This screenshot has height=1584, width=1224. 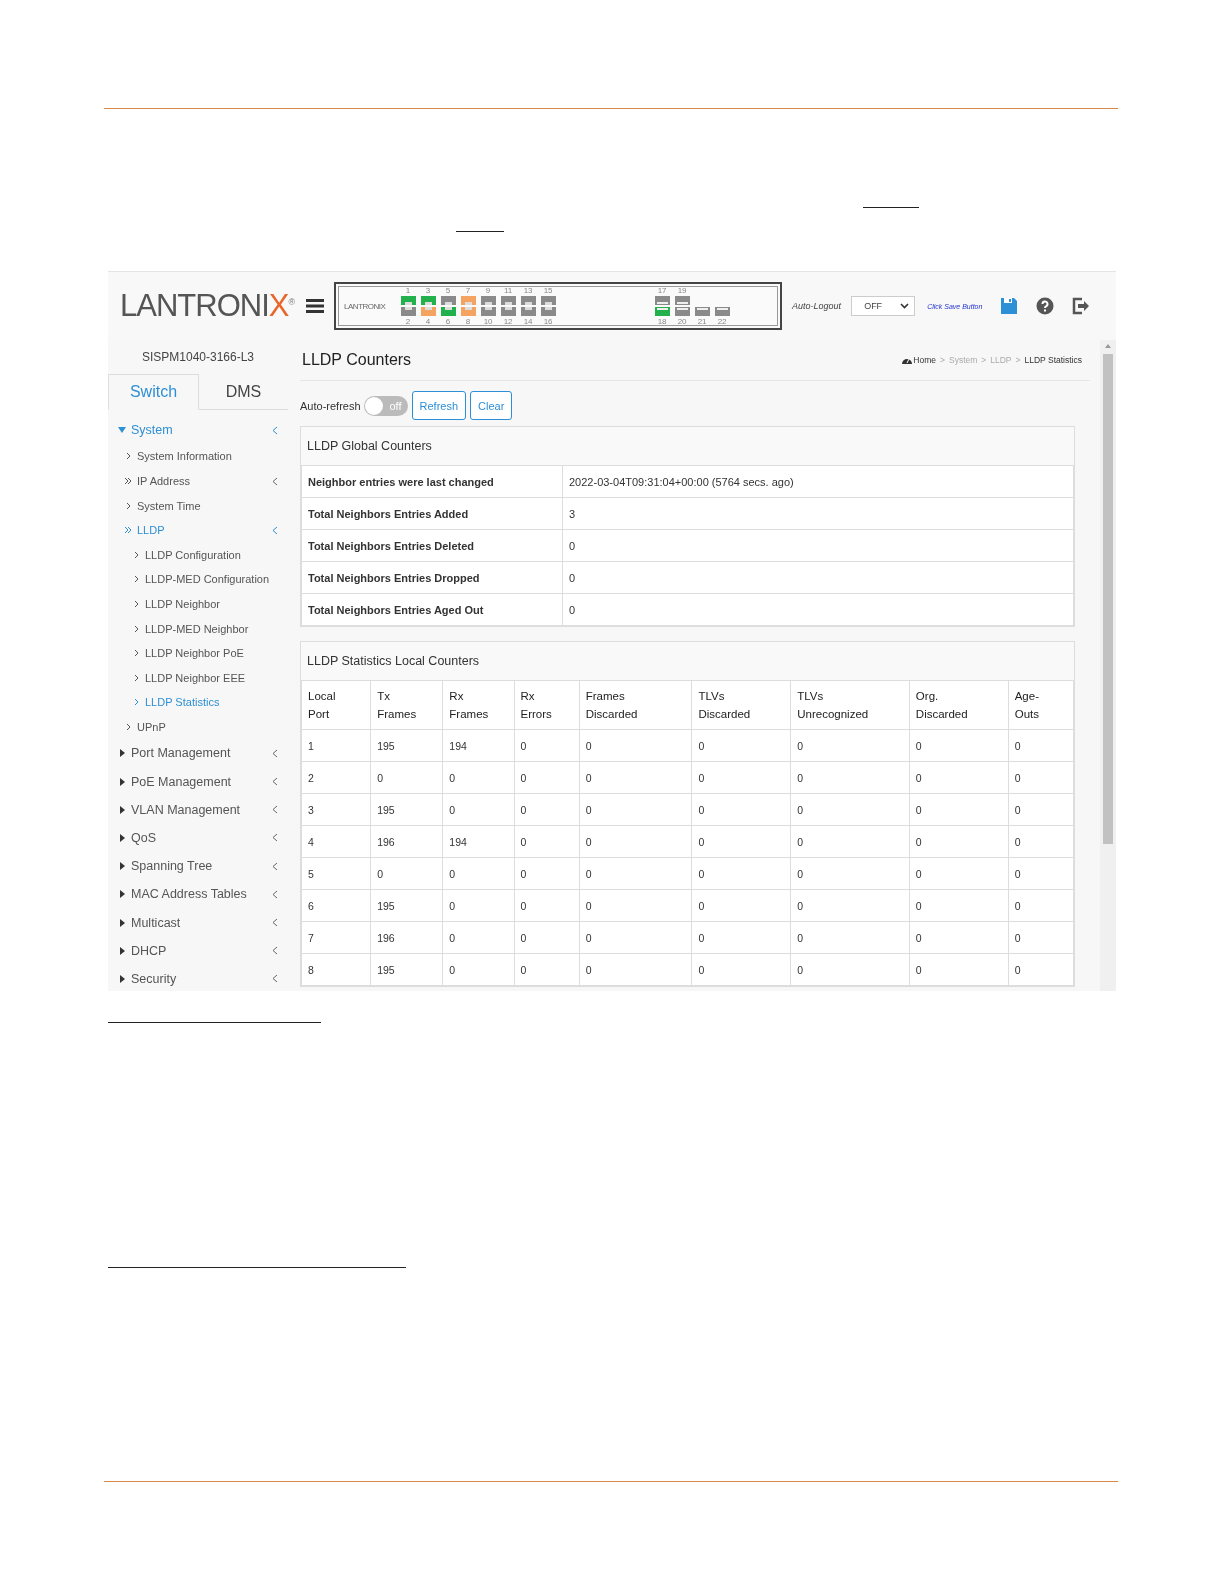 What do you see at coordinates (508, 321) in the screenshot?
I see `port-number: 12` at bounding box center [508, 321].